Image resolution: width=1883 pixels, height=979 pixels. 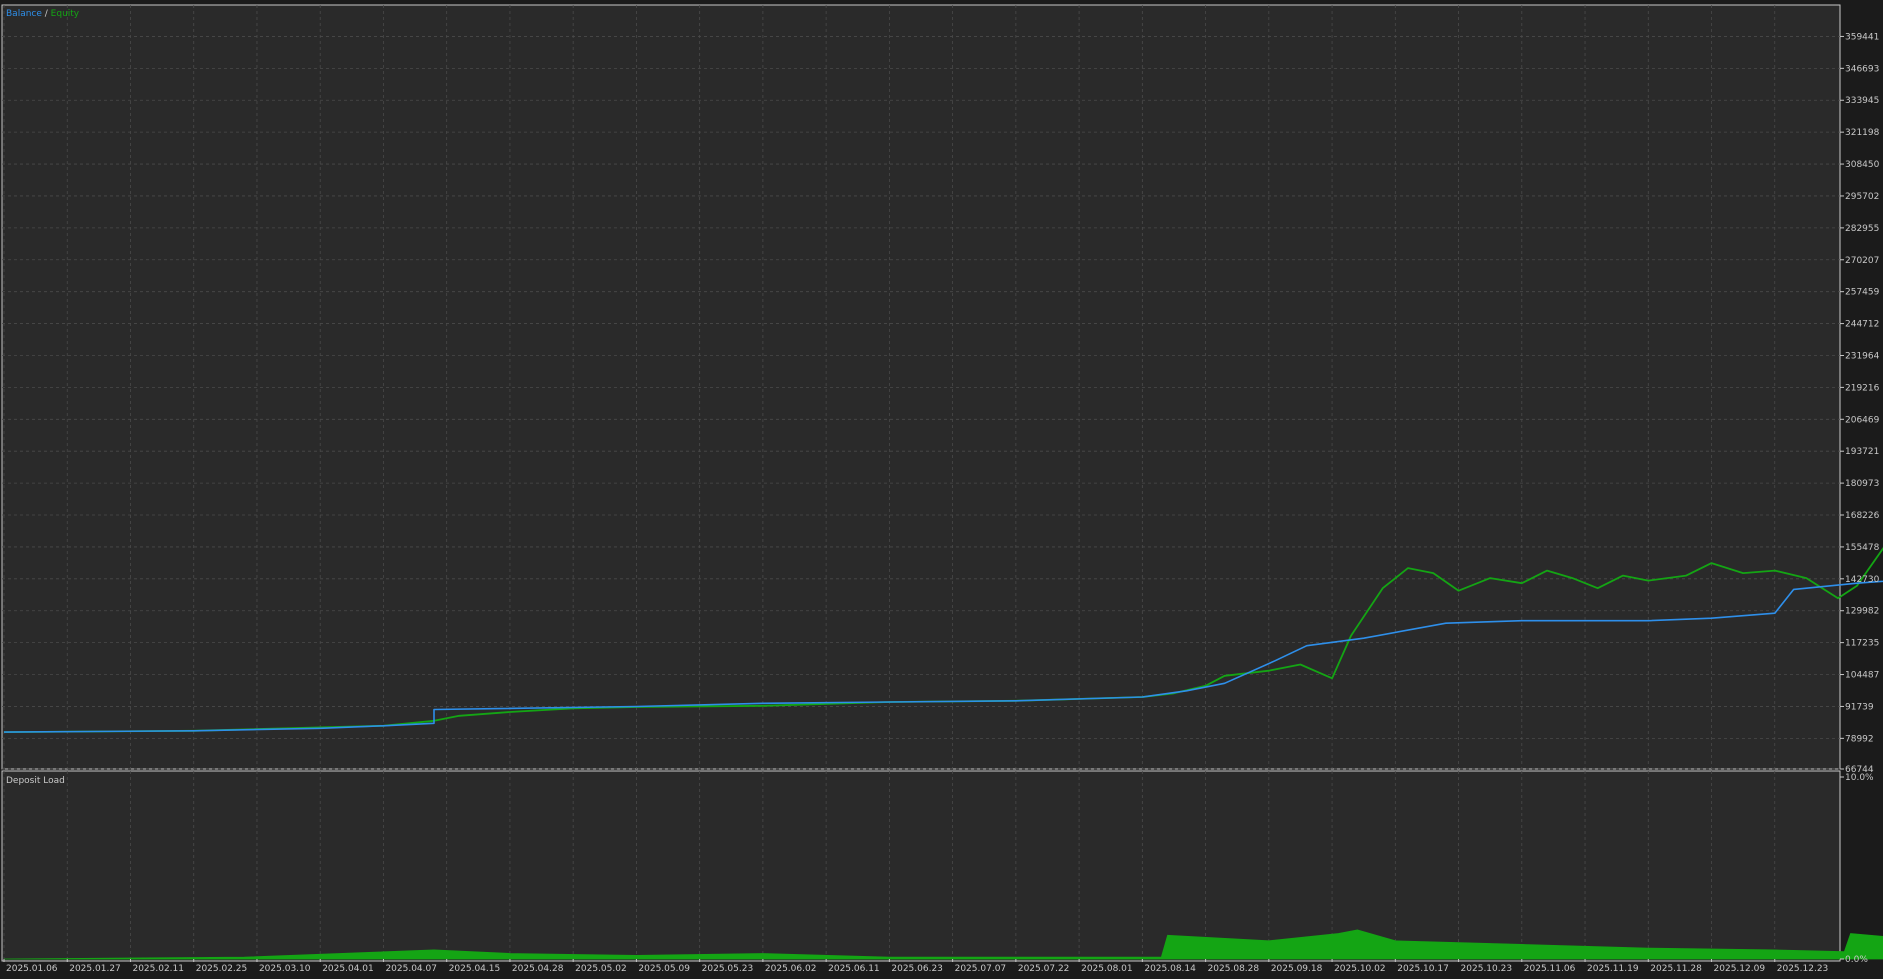 What do you see at coordinates (981, 969) in the screenshot?
I see `x-tick-label: 2025.07.07` at bounding box center [981, 969].